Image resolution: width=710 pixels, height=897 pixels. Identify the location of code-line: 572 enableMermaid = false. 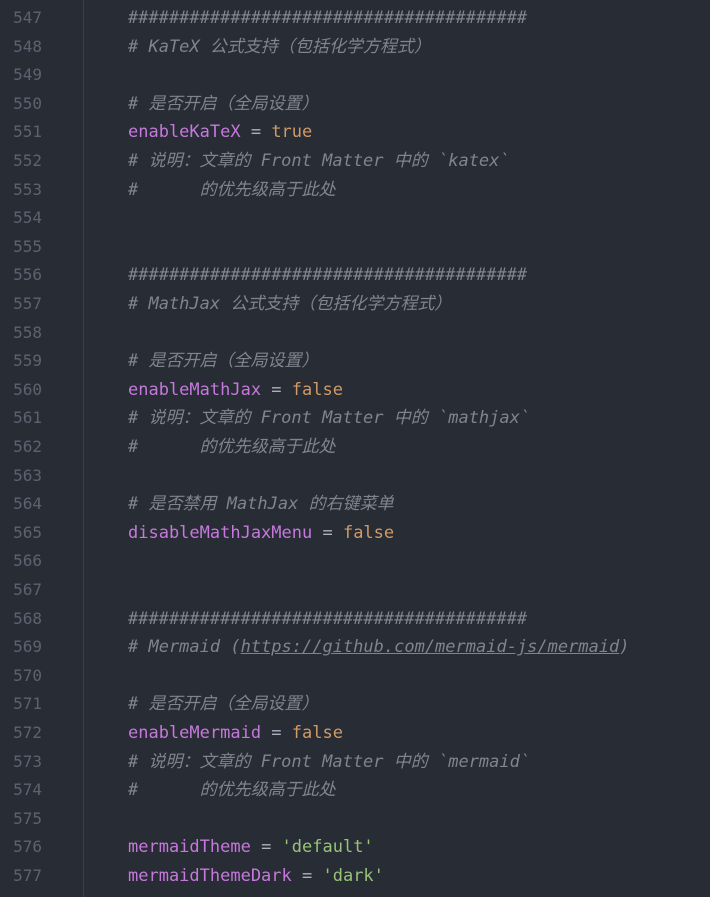
(355, 733).